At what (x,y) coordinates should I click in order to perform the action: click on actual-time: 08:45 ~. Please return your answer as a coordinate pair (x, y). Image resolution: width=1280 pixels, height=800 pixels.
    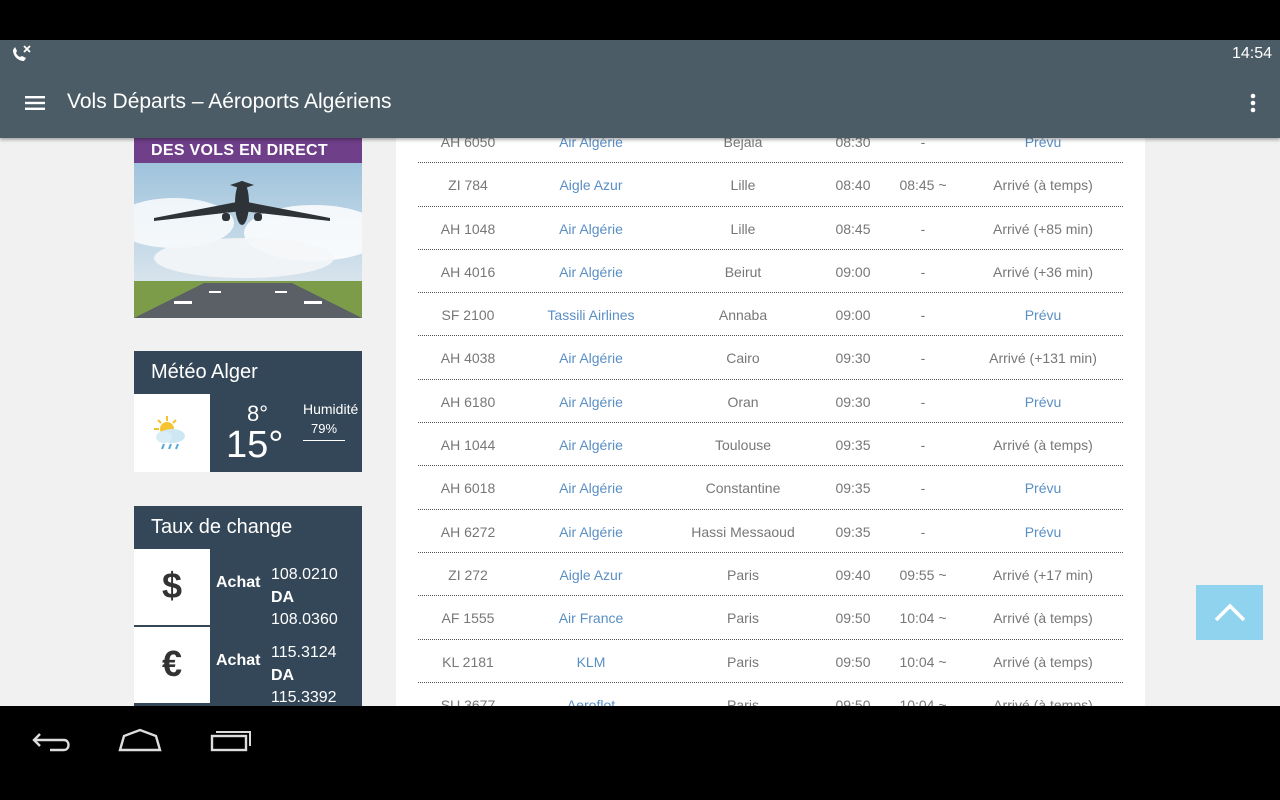
    Looking at the image, I should click on (923, 185).